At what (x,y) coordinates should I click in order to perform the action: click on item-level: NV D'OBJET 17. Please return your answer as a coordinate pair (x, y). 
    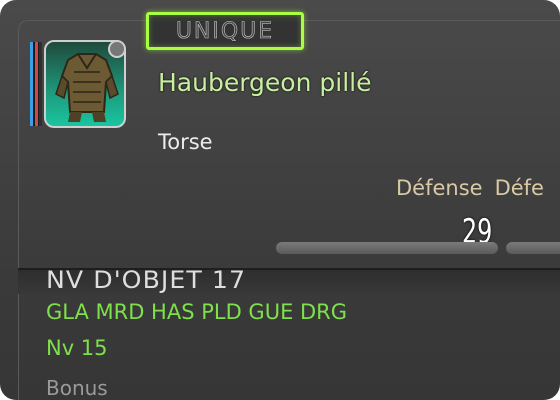
    Looking at the image, I should click on (146, 280).